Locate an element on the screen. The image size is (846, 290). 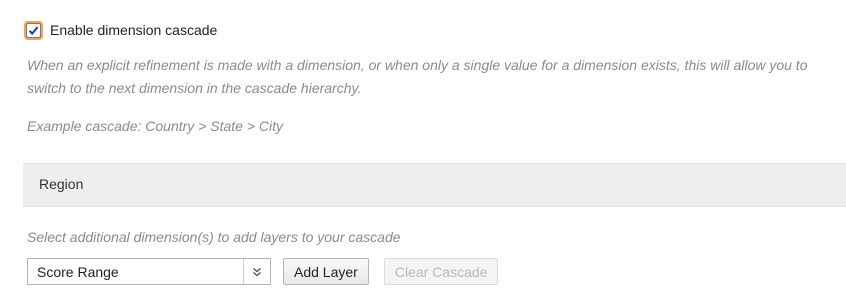
enable-cascade-row: Enable dimension cascade is located at coordinates (121, 30).